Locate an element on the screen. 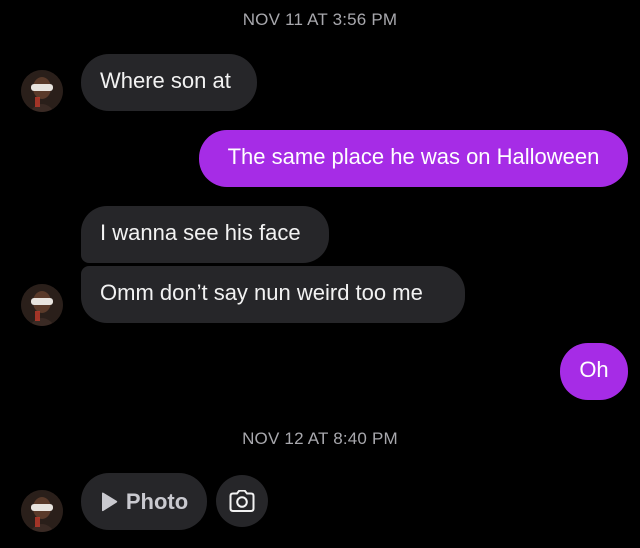 Image resolution: width=640 pixels, height=548 pixels. camera-icon is located at coordinates (242, 501).